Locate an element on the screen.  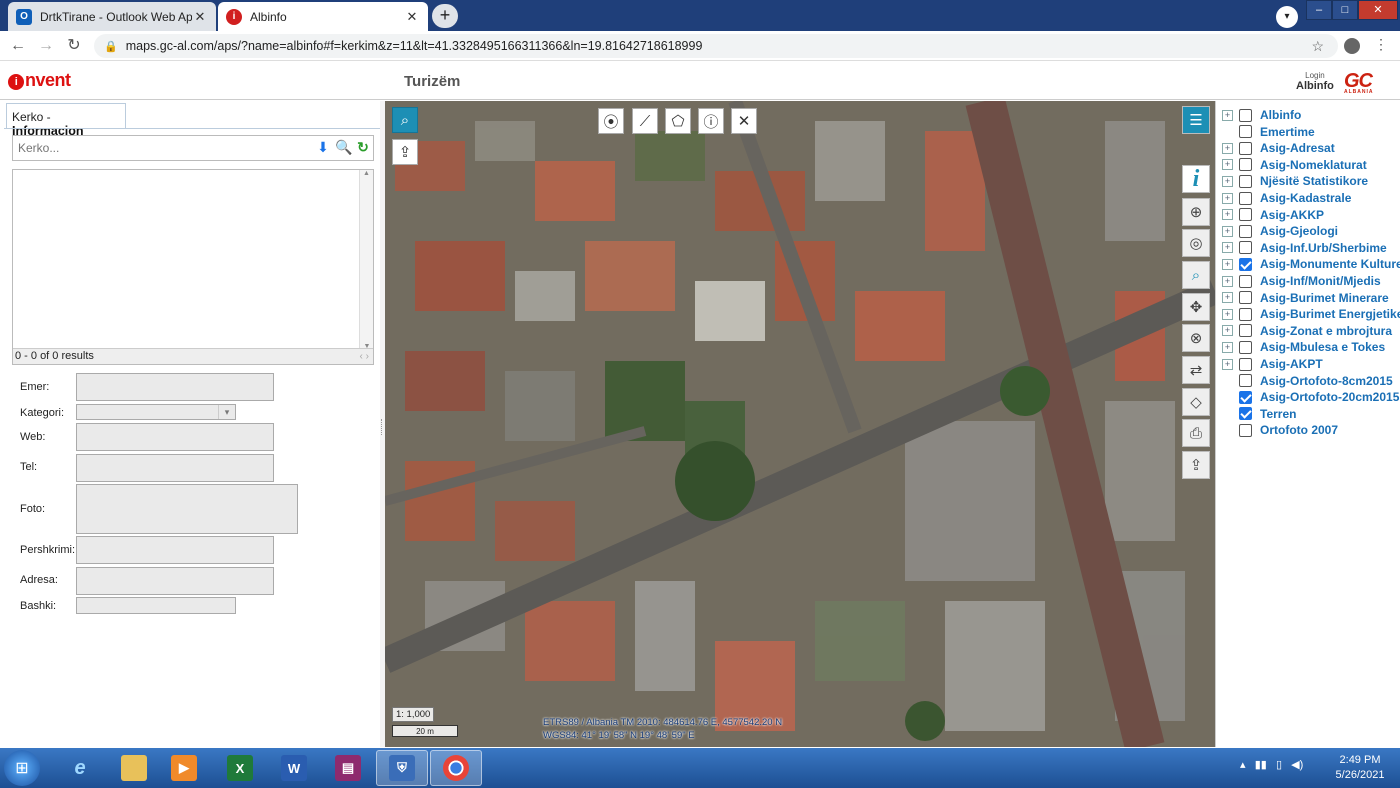
zoom-out-icon: ⊗ is located at coordinates (1196, 338).